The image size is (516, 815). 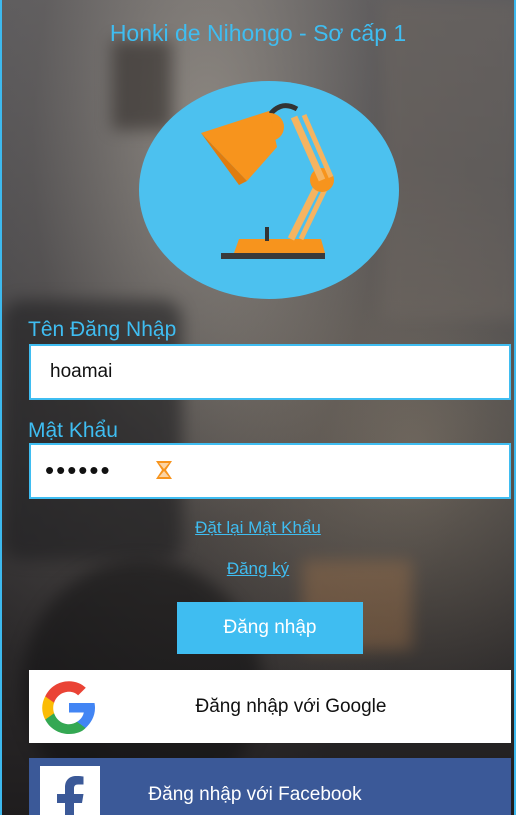 I want to click on reset-password-text: Đặt lại Mật Khẩu, so click(x=258, y=527).